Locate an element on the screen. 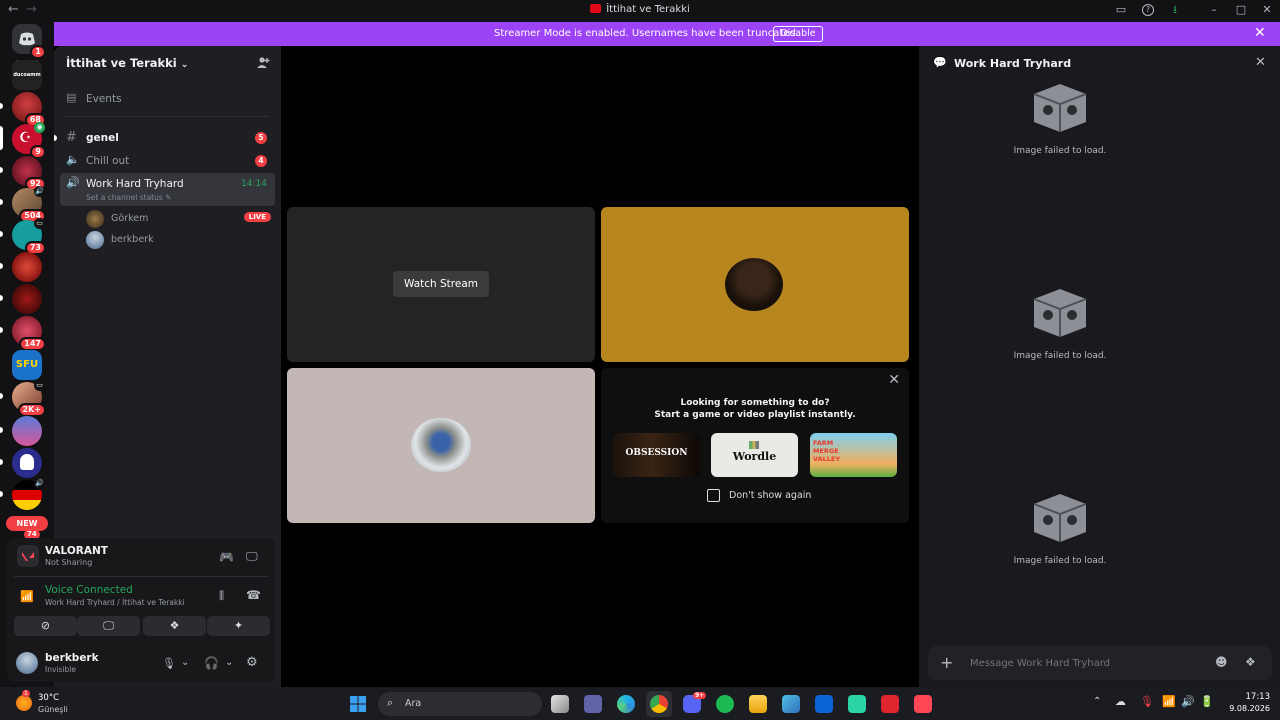 This screenshot has height=720, width=1280. volume-icon: 🔊 is located at coordinates (1188, 701).